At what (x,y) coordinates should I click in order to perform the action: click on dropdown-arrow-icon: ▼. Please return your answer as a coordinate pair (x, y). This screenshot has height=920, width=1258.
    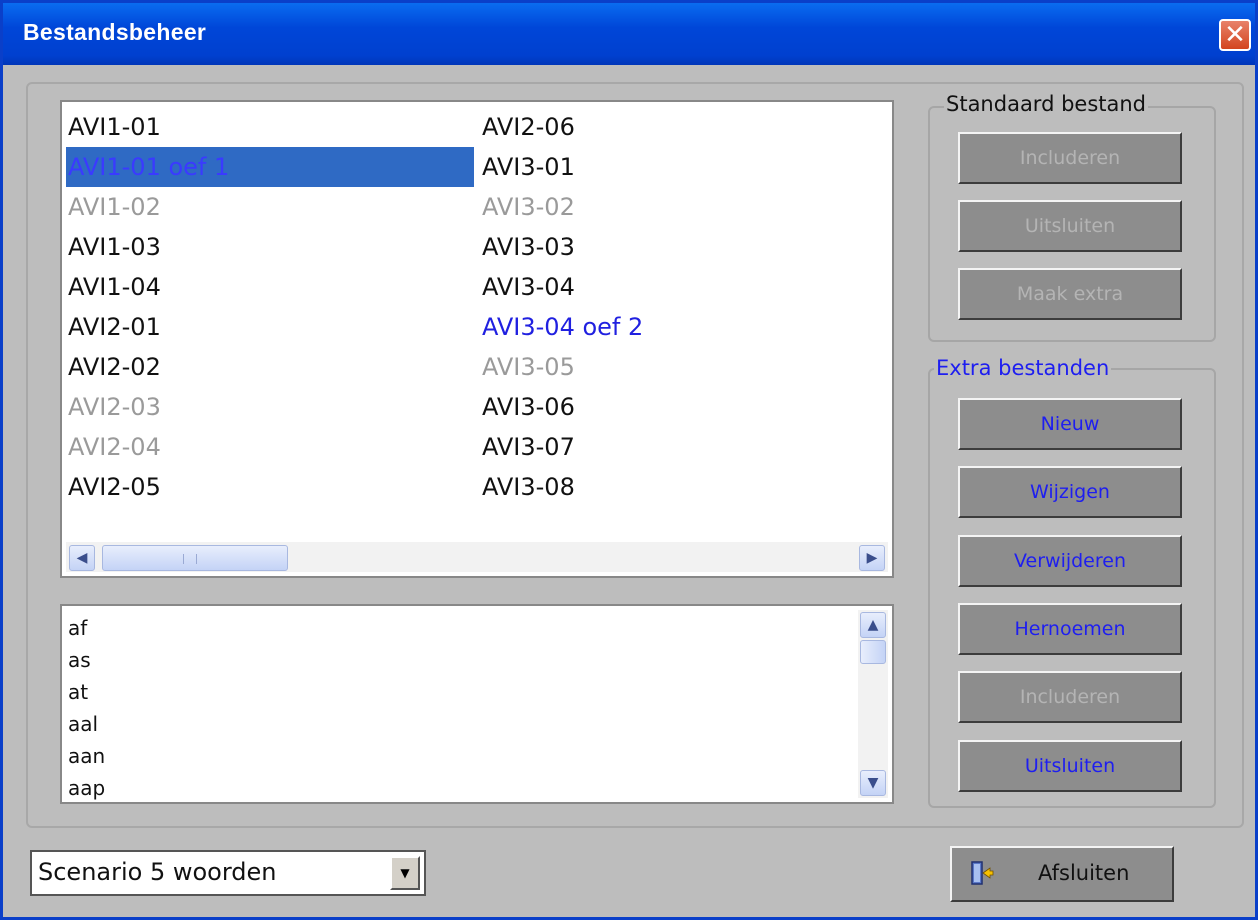
    Looking at the image, I should click on (405, 873).